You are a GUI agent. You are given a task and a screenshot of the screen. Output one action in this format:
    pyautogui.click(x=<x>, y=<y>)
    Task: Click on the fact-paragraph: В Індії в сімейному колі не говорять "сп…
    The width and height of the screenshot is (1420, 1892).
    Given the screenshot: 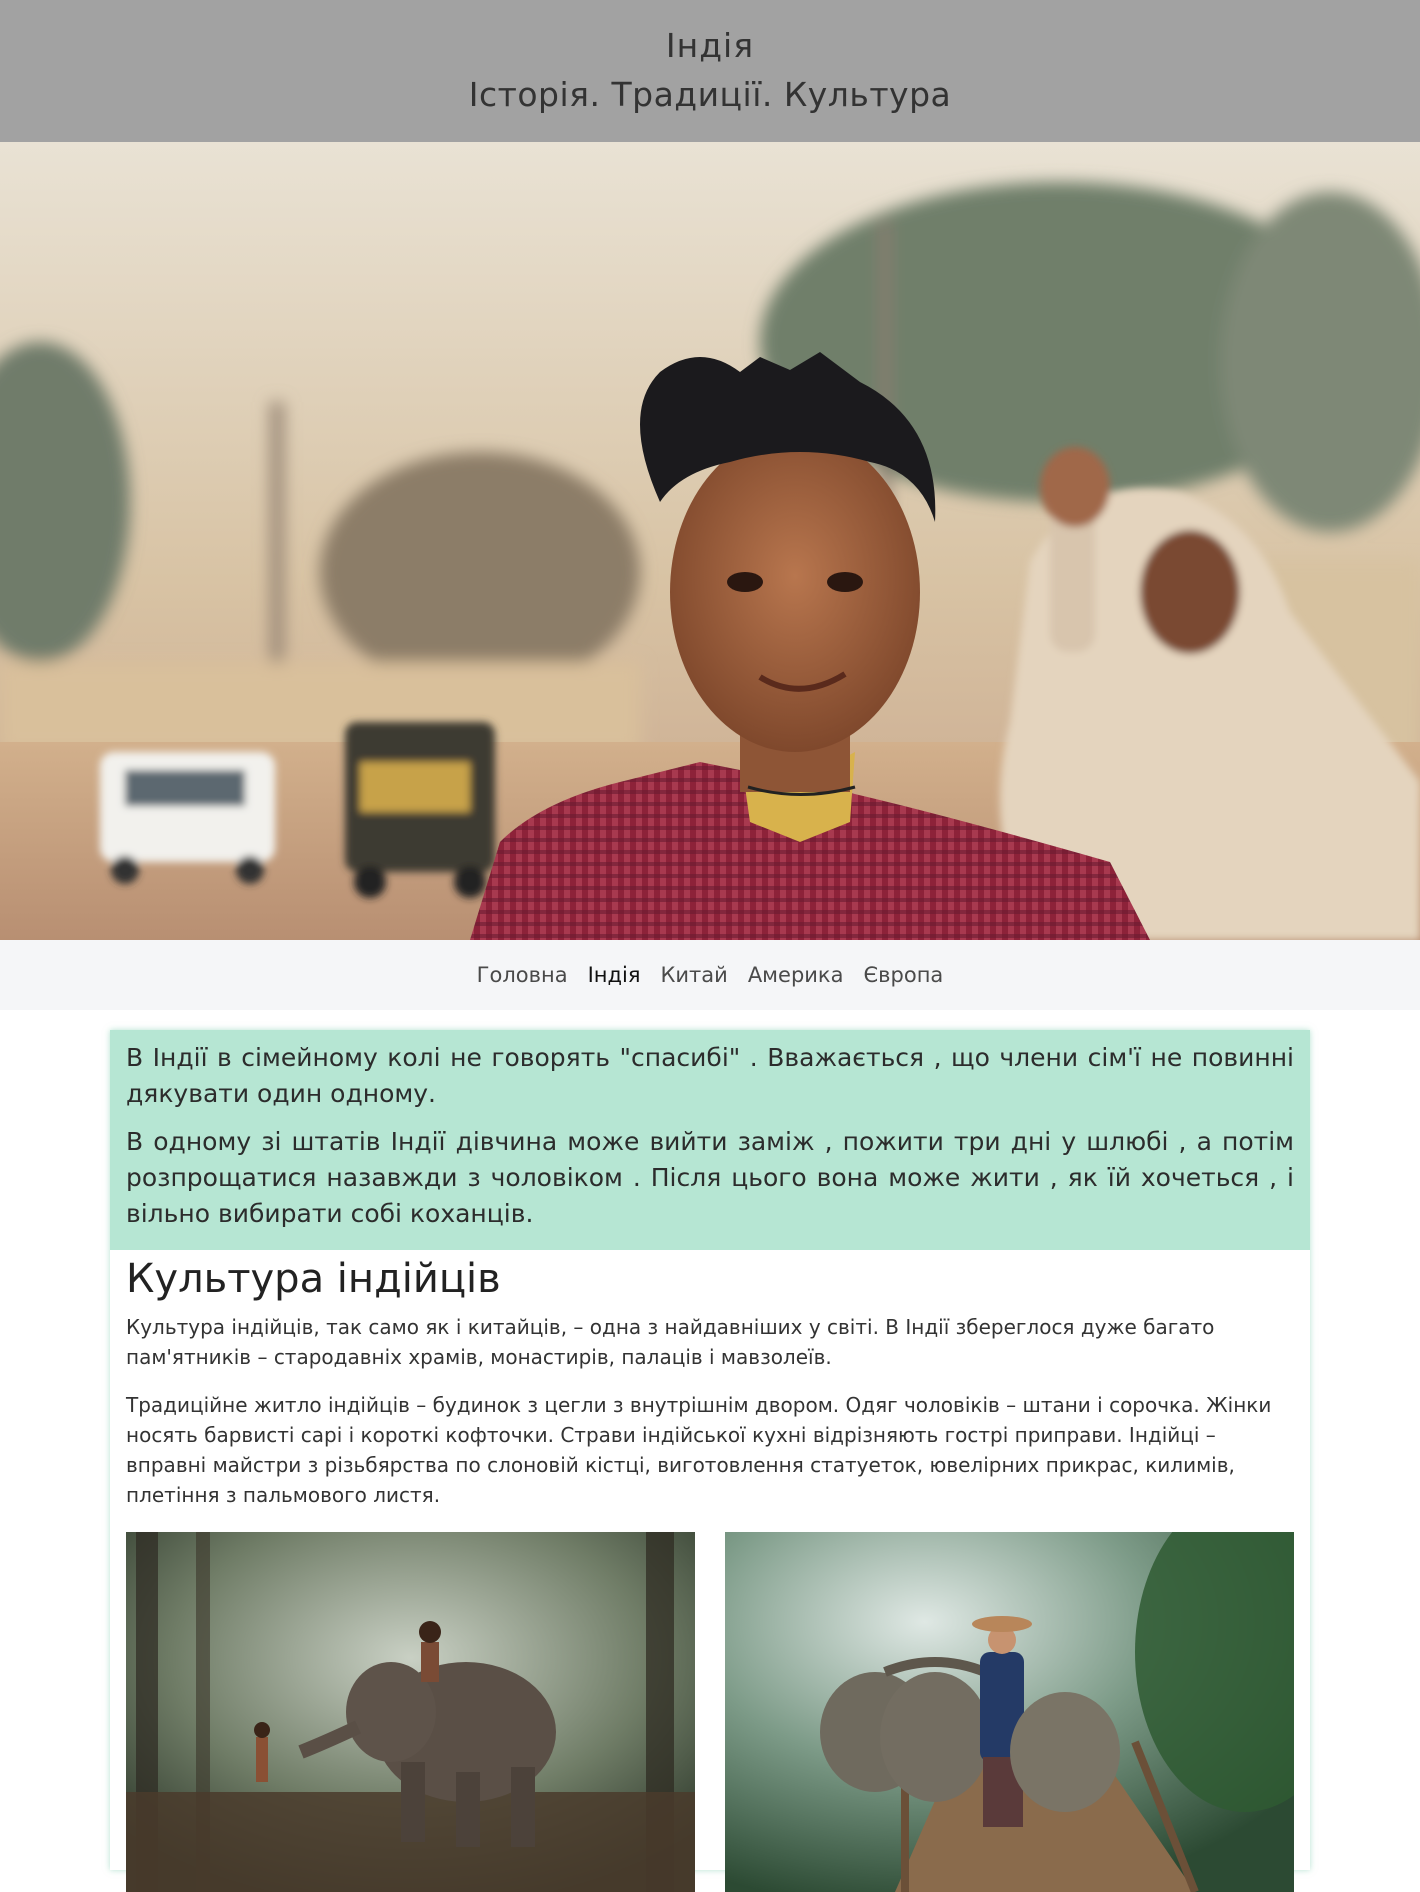 What is the action you would take?
    pyautogui.click(x=710, y=1075)
    